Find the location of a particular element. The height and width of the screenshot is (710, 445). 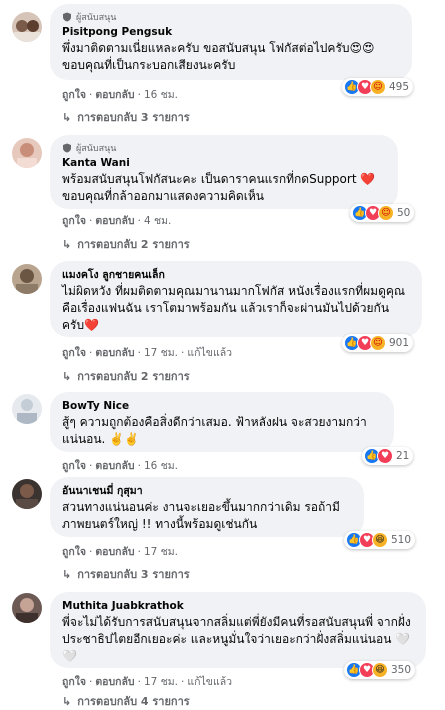

reaction-count: 350 is located at coordinates (401, 670).